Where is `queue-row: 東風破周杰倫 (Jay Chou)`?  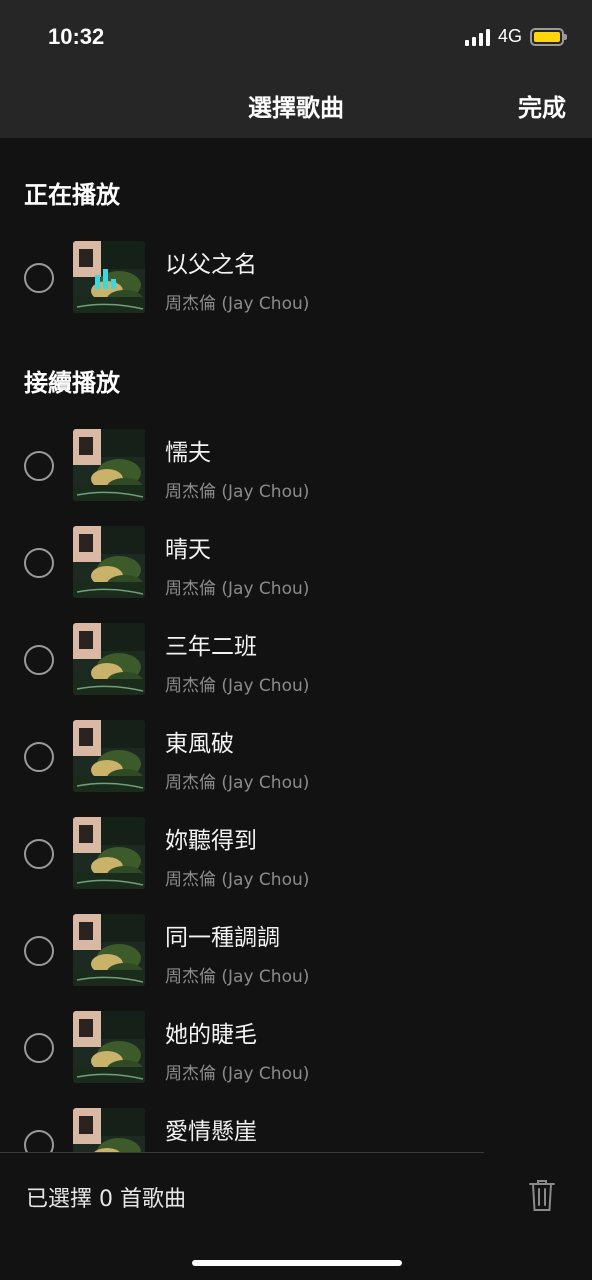
queue-row: 東風破周杰倫 (Jay Chou) is located at coordinates (296, 757).